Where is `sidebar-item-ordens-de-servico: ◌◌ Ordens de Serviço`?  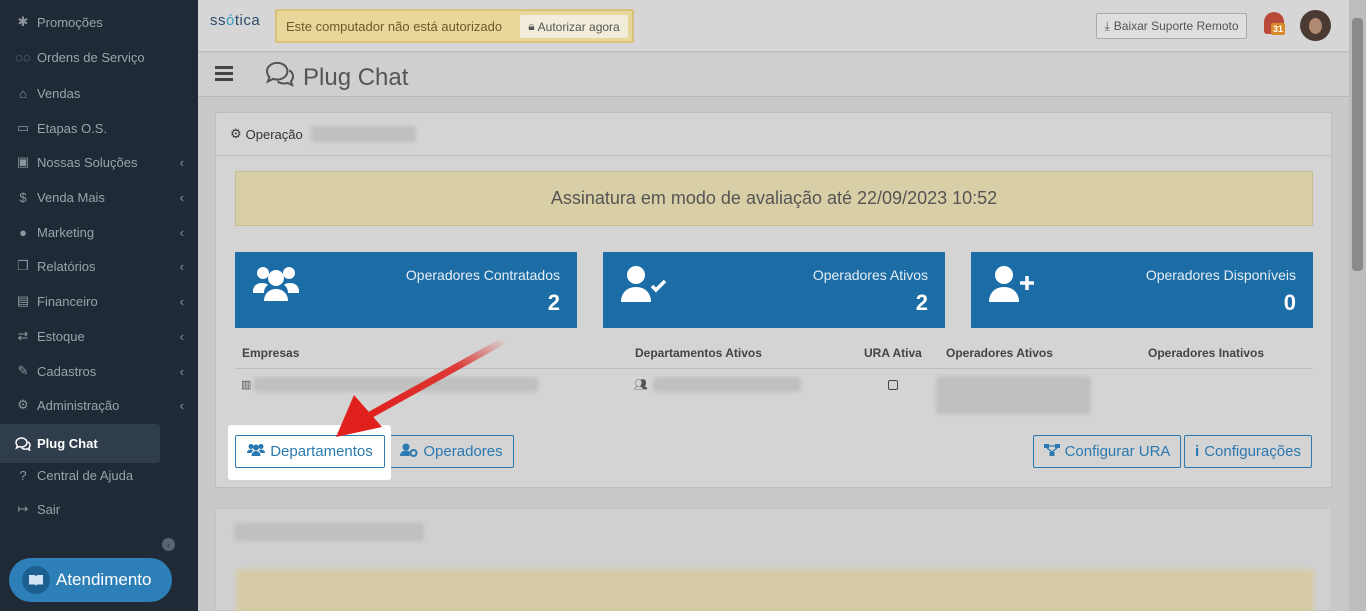 sidebar-item-ordens-de-servico: ◌◌ Ordens de Serviço is located at coordinates (99, 57).